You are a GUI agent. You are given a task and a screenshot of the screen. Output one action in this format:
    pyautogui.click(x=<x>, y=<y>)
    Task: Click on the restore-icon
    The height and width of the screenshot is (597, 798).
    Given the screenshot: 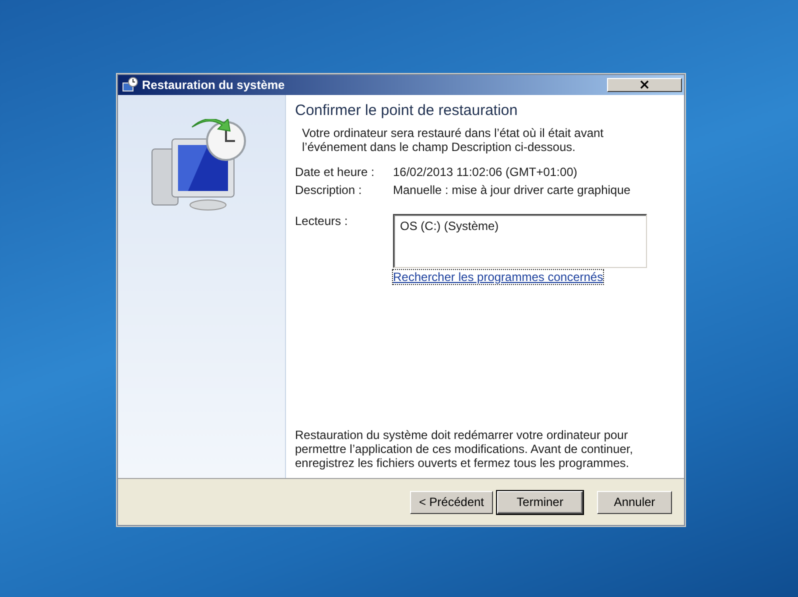 What is the action you would take?
    pyautogui.click(x=130, y=85)
    